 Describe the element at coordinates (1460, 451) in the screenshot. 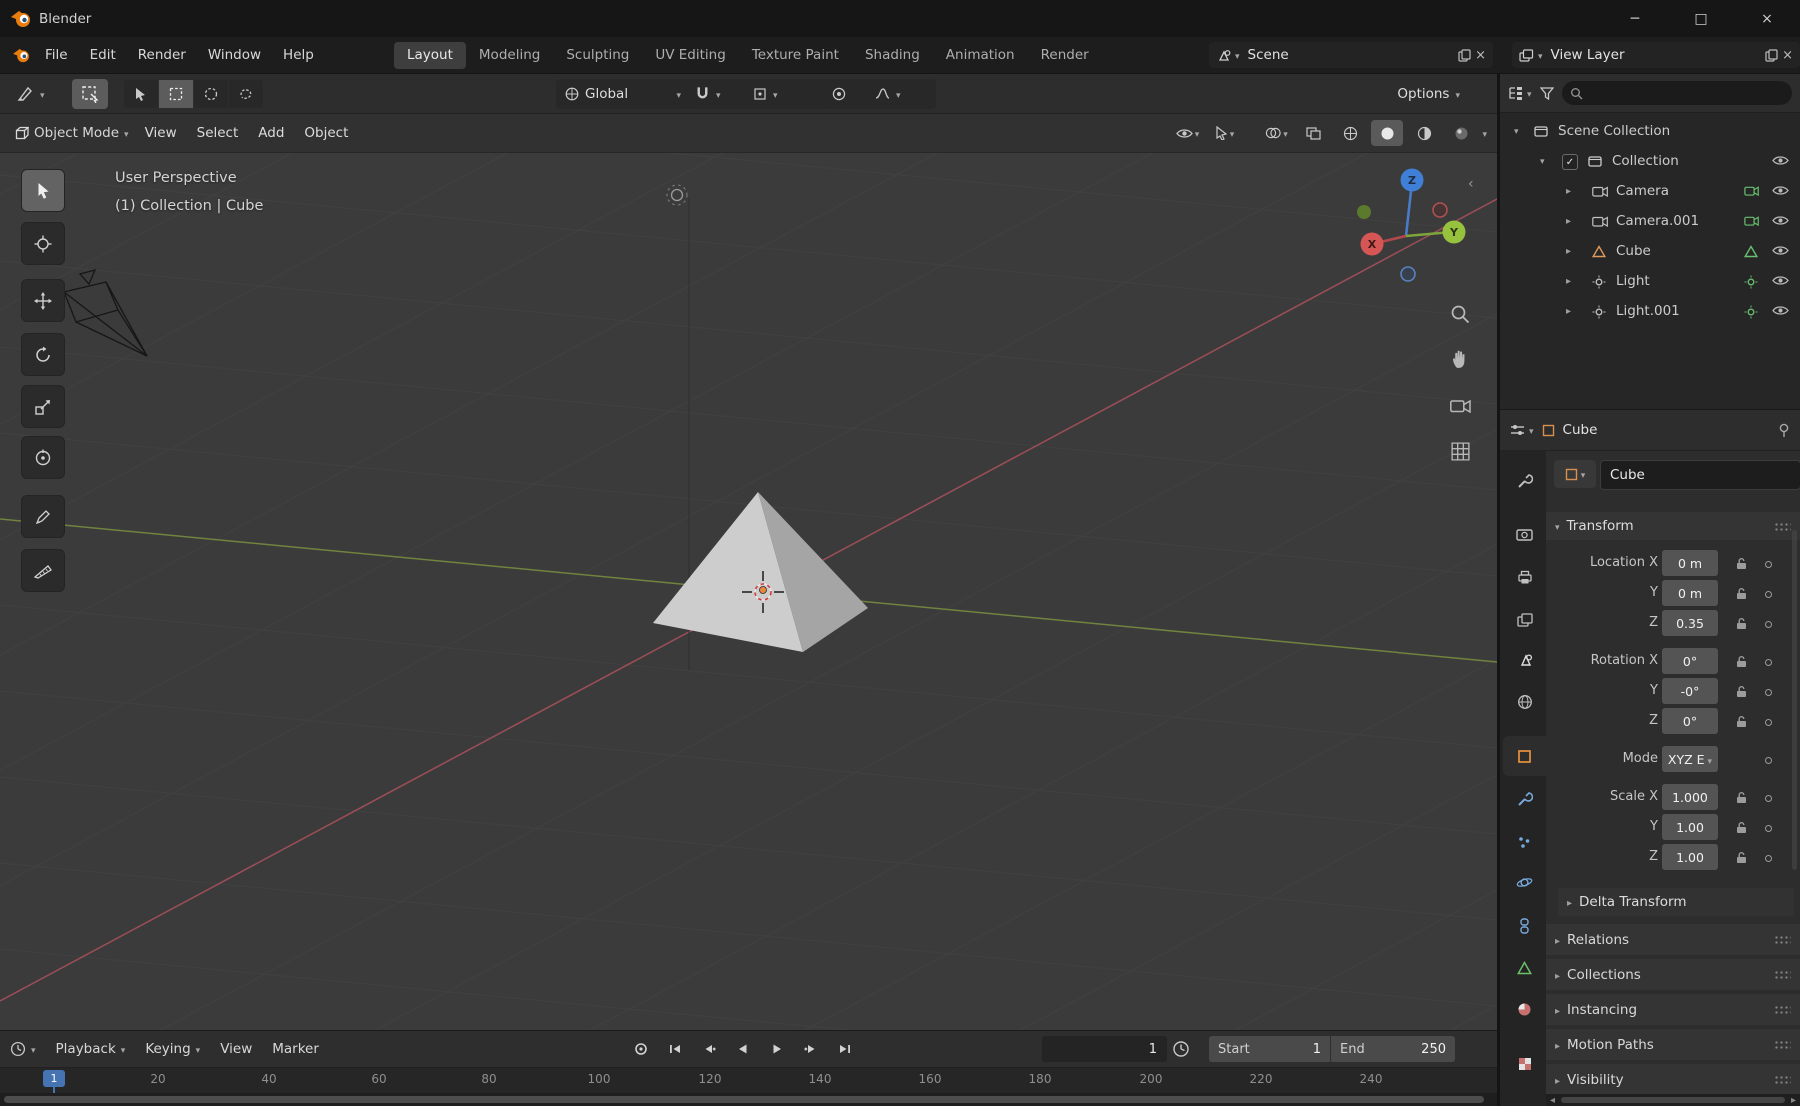

I see `toggle-orthographic-button` at that location.